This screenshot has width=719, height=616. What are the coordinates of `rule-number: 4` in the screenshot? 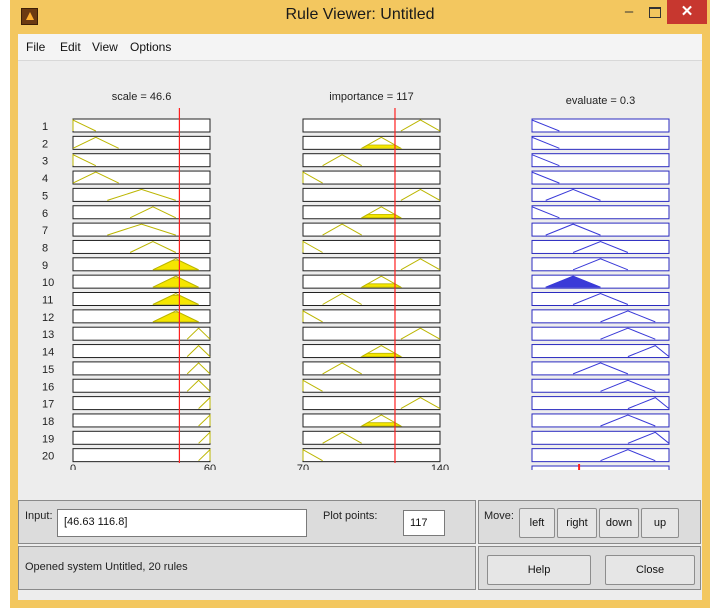 It's located at (45, 179).